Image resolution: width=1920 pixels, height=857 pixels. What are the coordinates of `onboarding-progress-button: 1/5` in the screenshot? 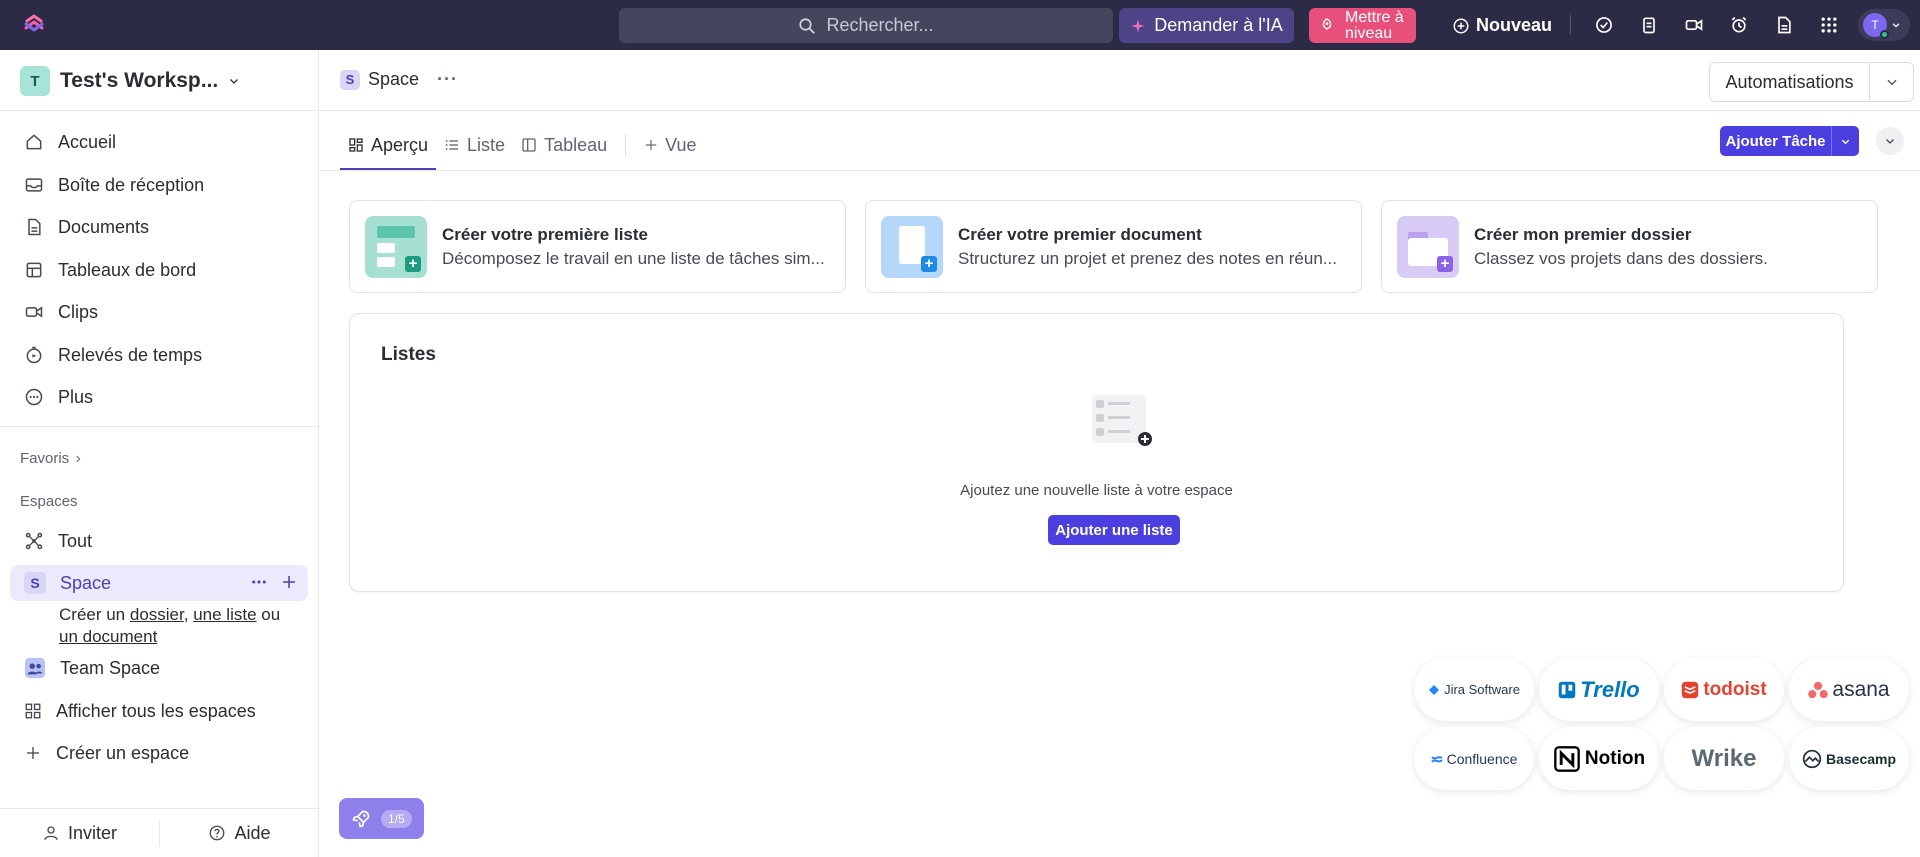 It's located at (381, 818).